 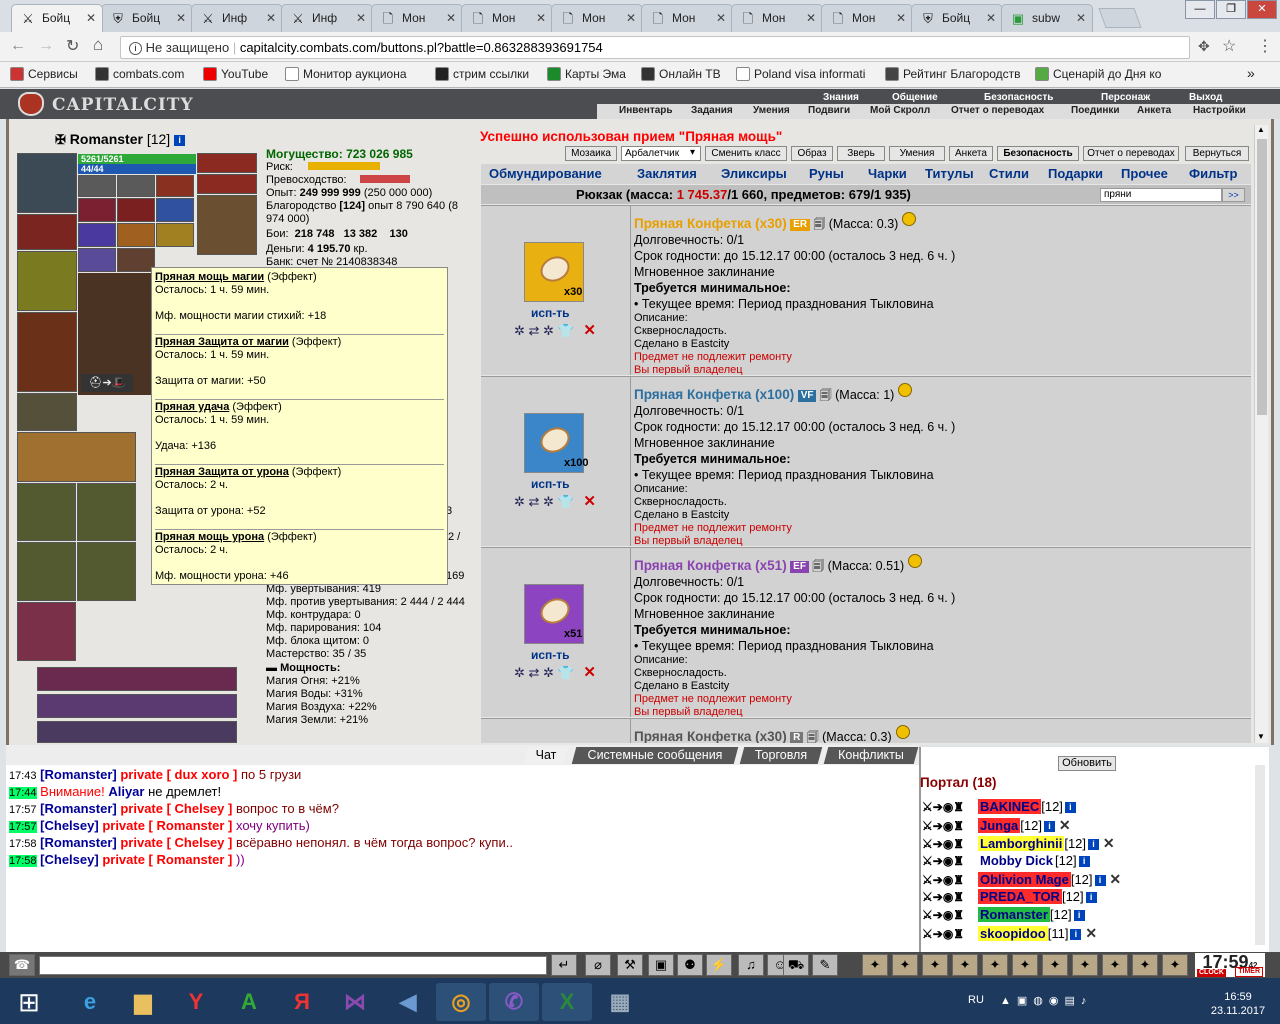 What do you see at coordinates (1046, 1000) in the screenshot?
I see `tray-icons: ▲▣◍◉▤♪` at bounding box center [1046, 1000].